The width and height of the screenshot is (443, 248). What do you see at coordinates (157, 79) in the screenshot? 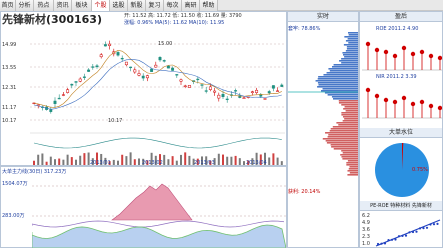
I see `ma5-line` at bounding box center [157, 79].